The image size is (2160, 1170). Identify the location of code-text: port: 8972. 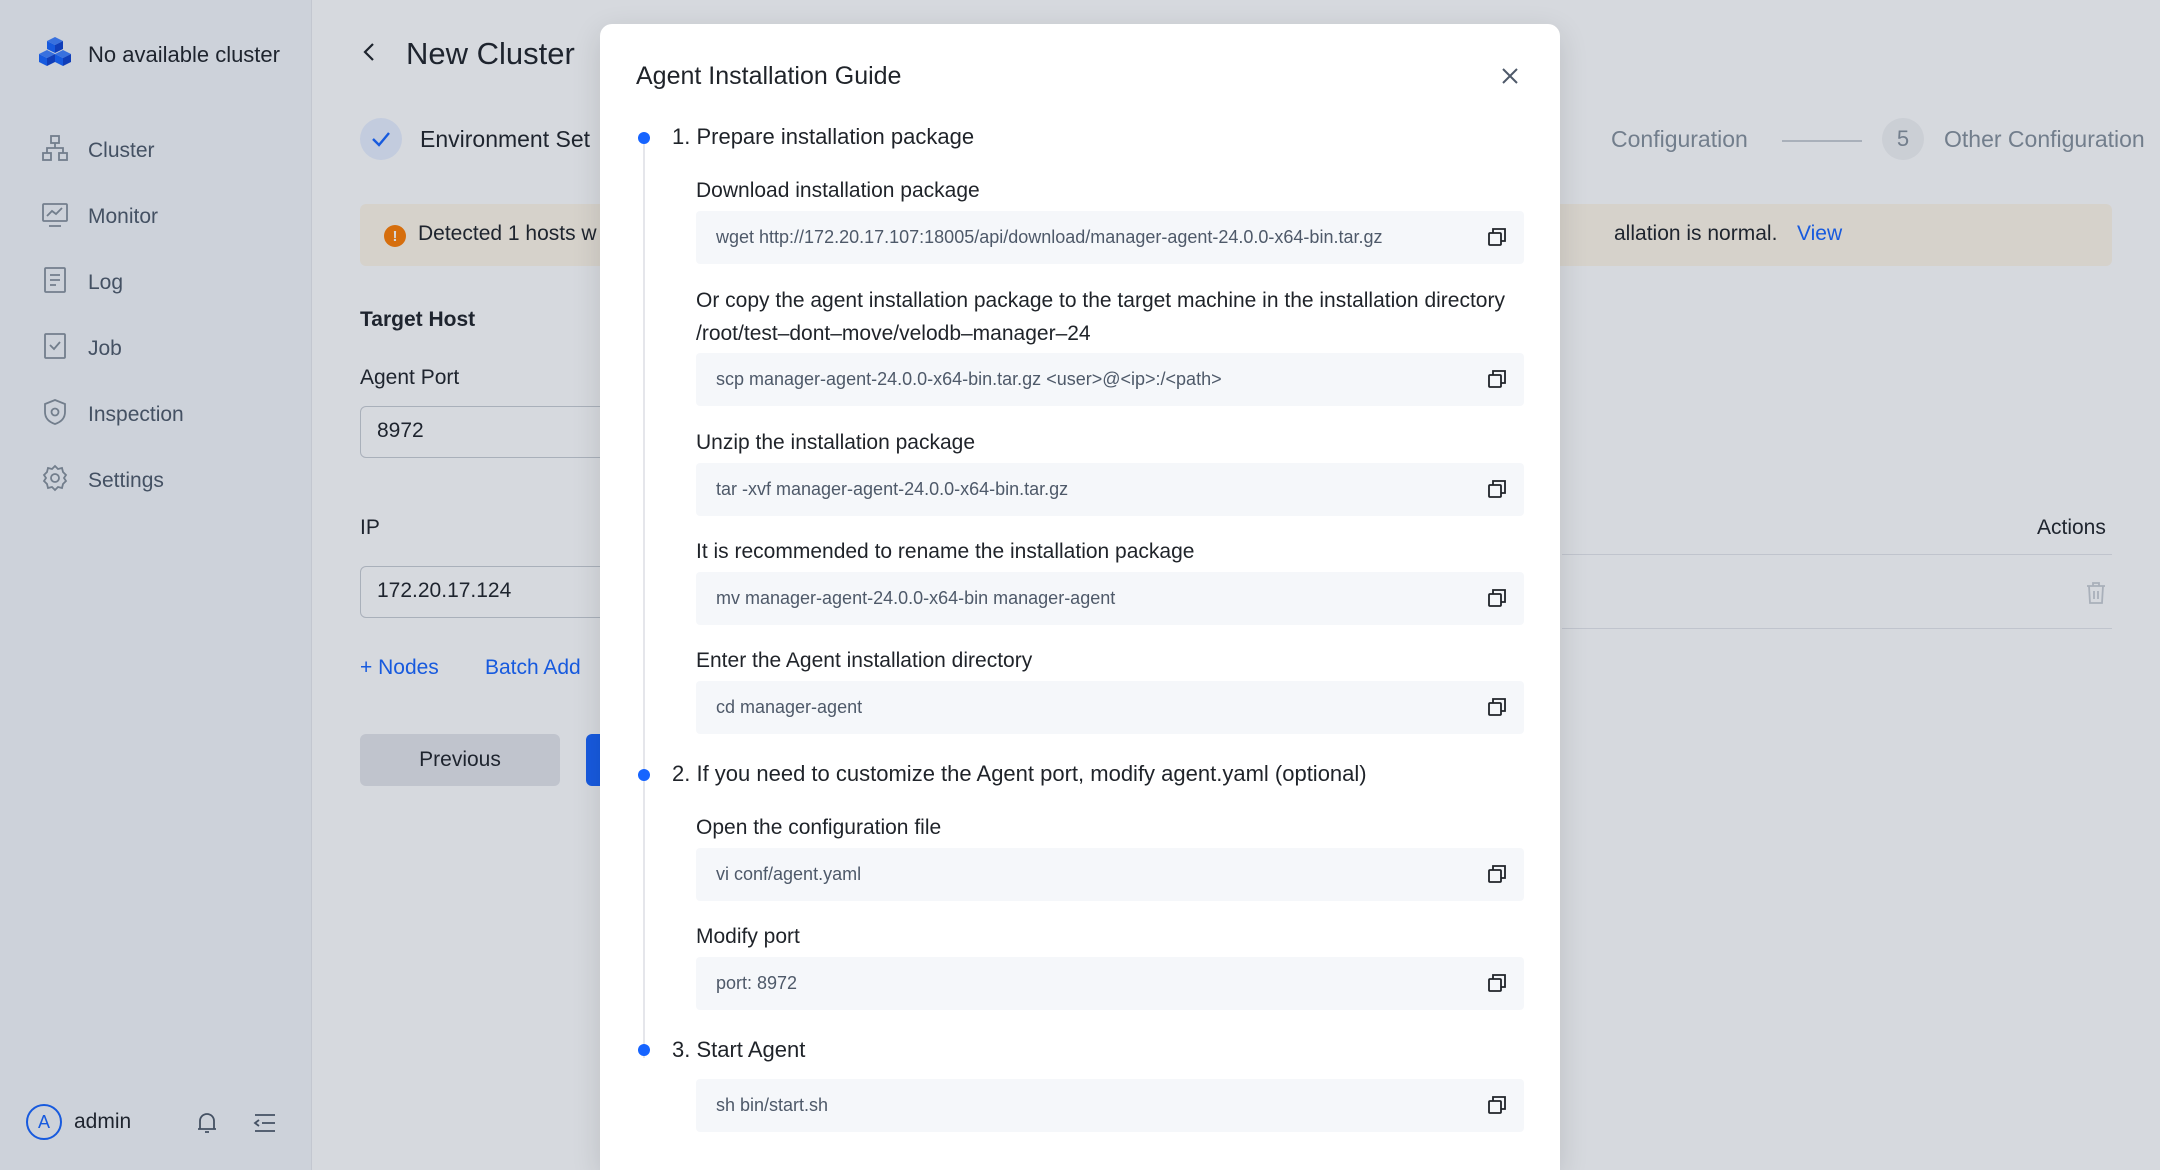
(757, 983).